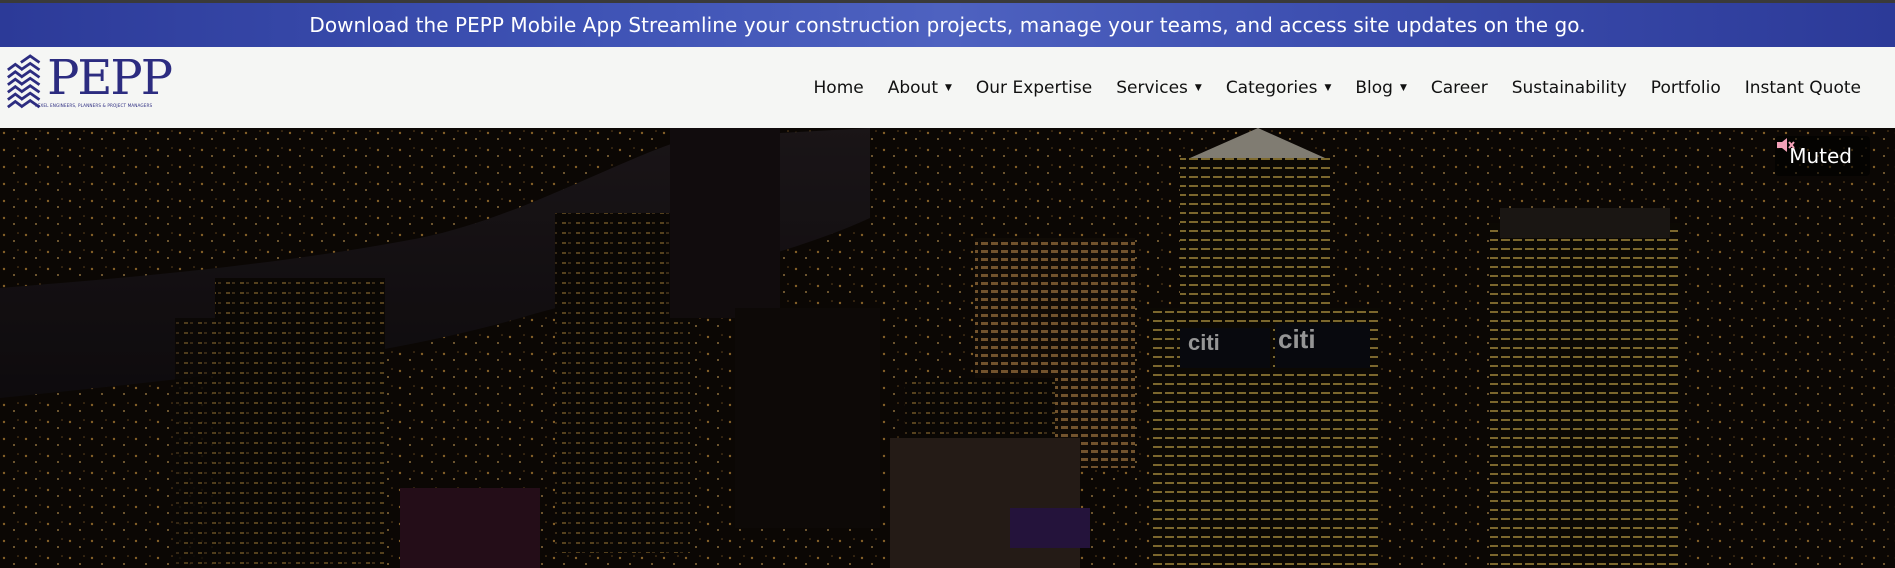 Image resolution: width=1895 pixels, height=568 pixels. I want to click on nav-sustainability: Sustainability, so click(1569, 88).